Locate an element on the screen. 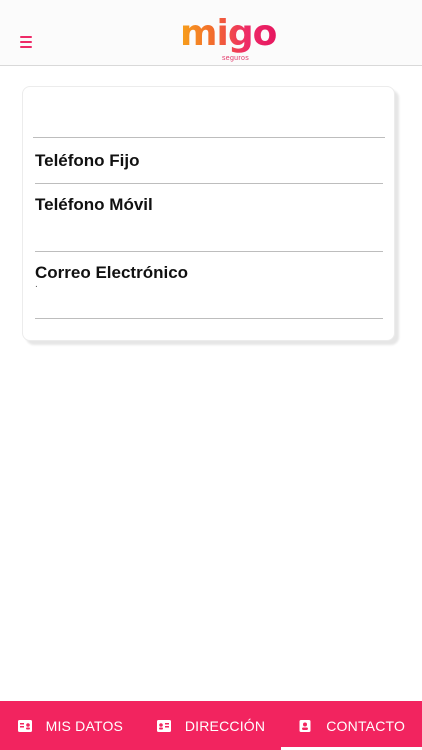 The height and width of the screenshot is (750, 422). id-card-icon is located at coordinates (24, 725).